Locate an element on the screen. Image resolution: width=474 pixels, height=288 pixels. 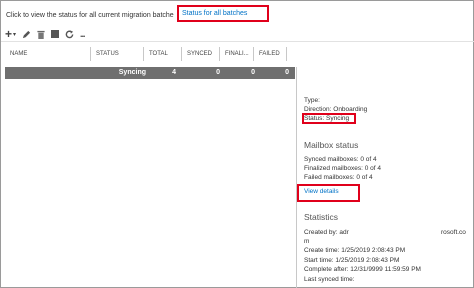
detail-type: Type: is located at coordinates (312, 100).